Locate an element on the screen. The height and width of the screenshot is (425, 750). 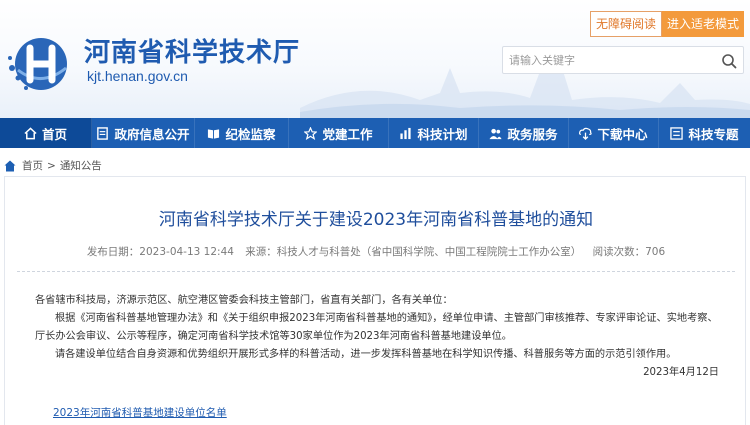
nav-label: 科技专题 is located at coordinates (713, 134).